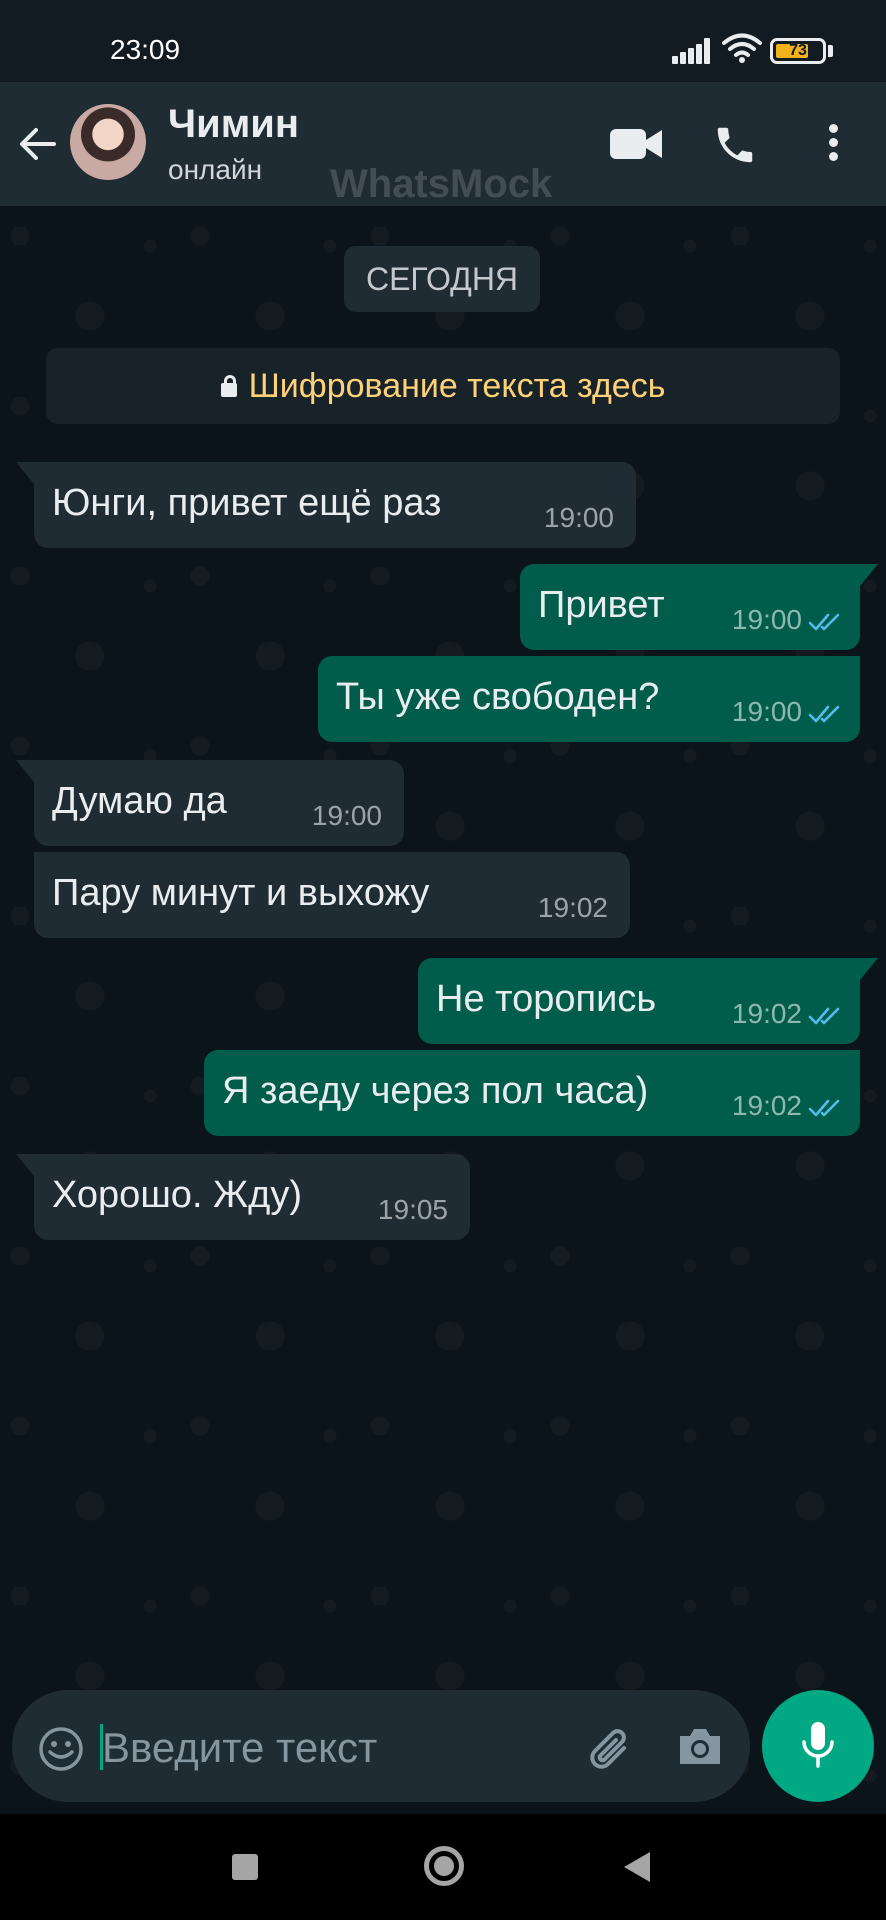 The width and height of the screenshot is (886, 1920). Describe the element at coordinates (610, 1750) in the screenshot. I see `attach-icon` at that location.